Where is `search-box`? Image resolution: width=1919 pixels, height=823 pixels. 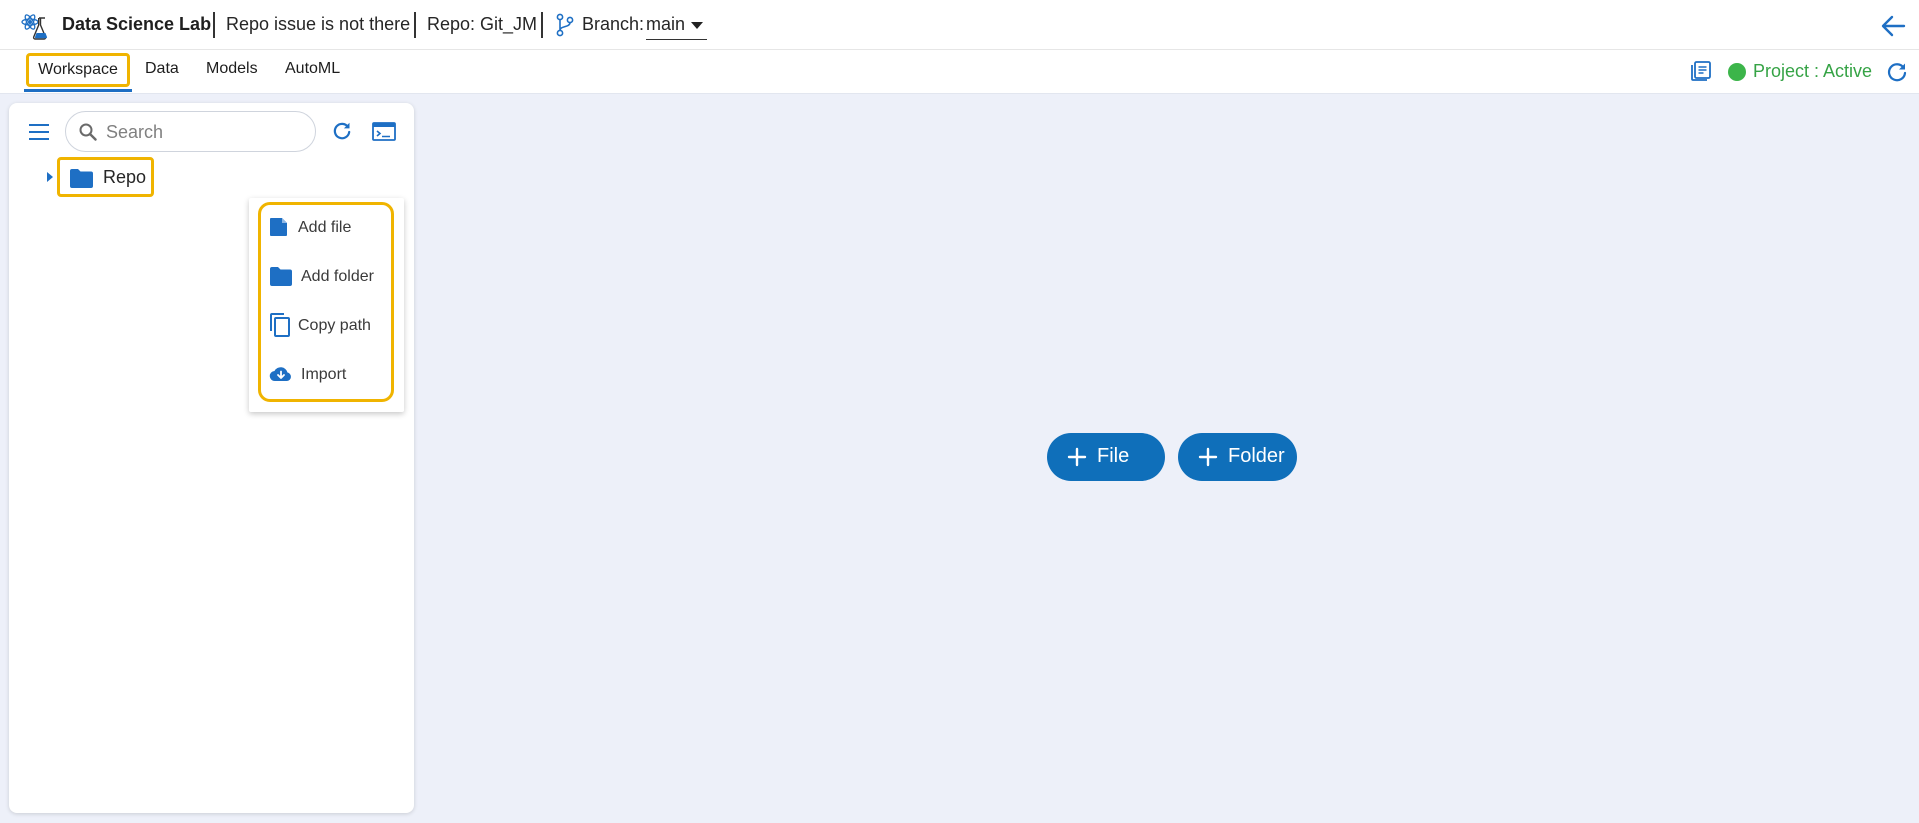 search-box is located at coordinates (190, 131).